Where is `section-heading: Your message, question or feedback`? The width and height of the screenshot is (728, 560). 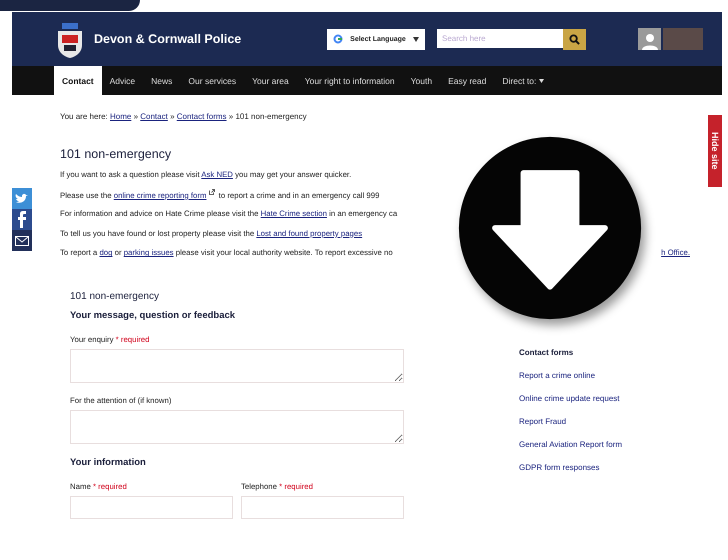
section-heading: Your message, question or feedback is located at coordinates (153, 315).